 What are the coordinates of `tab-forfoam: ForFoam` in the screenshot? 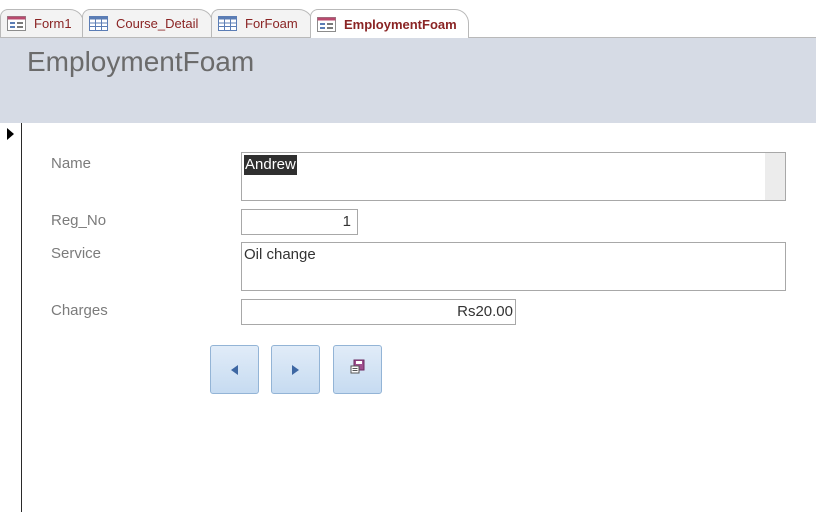 It's located at (262, 23).